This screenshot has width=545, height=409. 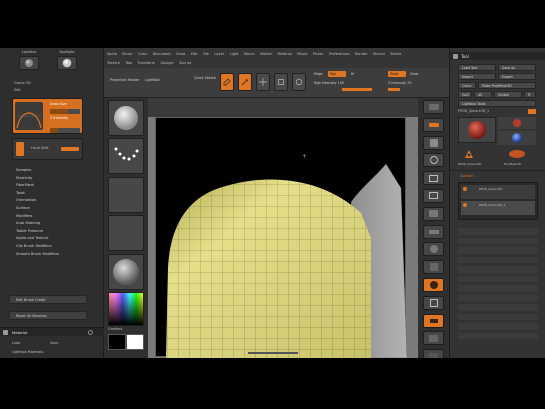 What do you see at coordinates (52, 186) in the screenshot?
I see `menu-fibermesh: FiberMesh` at bounding box center [52, 186].